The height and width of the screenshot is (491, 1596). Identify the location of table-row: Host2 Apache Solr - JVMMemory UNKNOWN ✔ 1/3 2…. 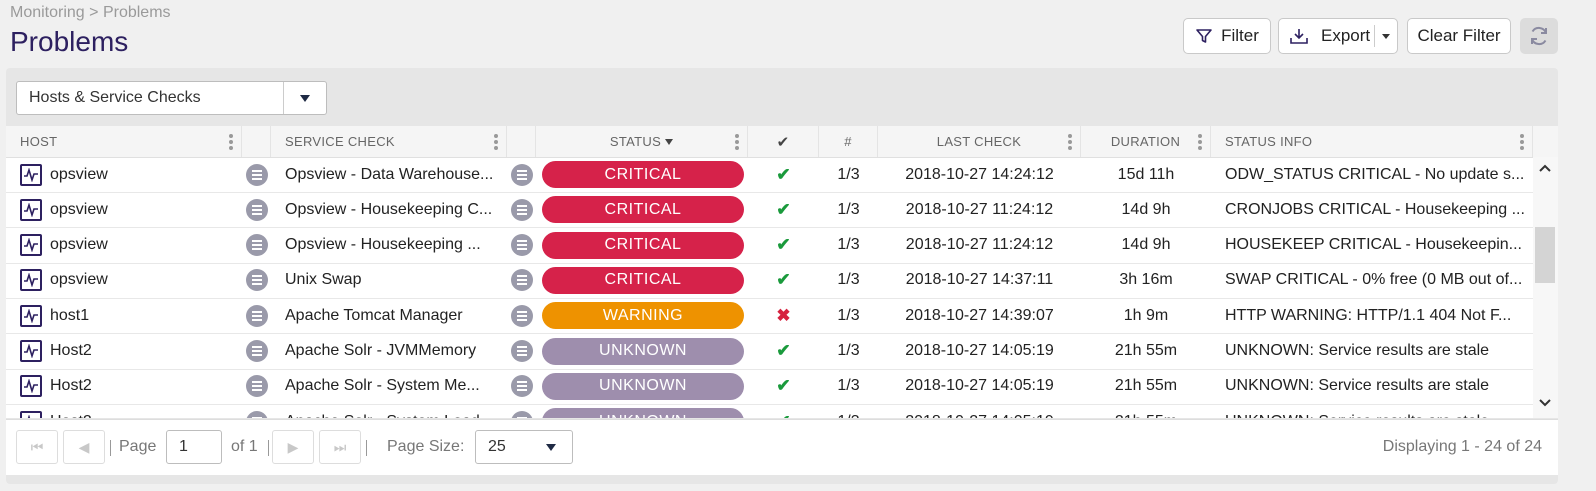
(769, 352).